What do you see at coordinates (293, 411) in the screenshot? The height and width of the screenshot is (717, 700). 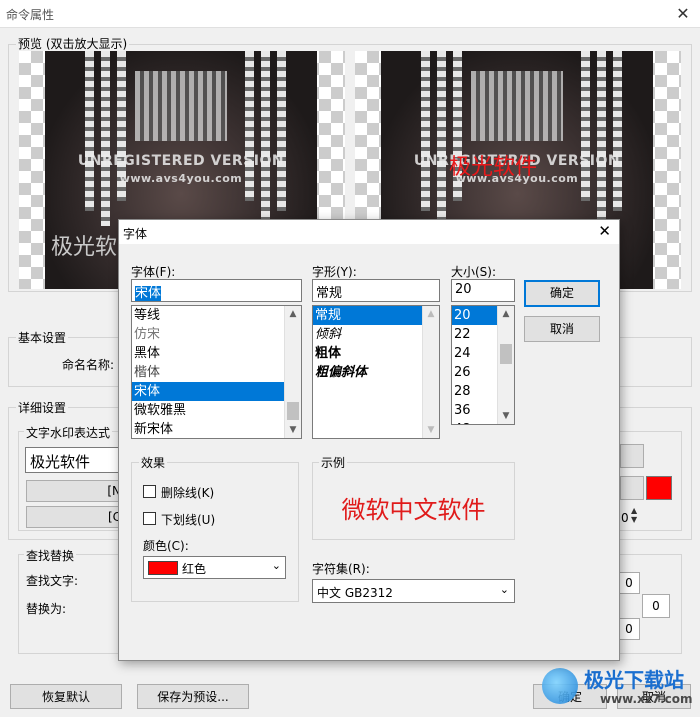 I see `font-list-scroll-thumb` at bounding box center [293, 411].